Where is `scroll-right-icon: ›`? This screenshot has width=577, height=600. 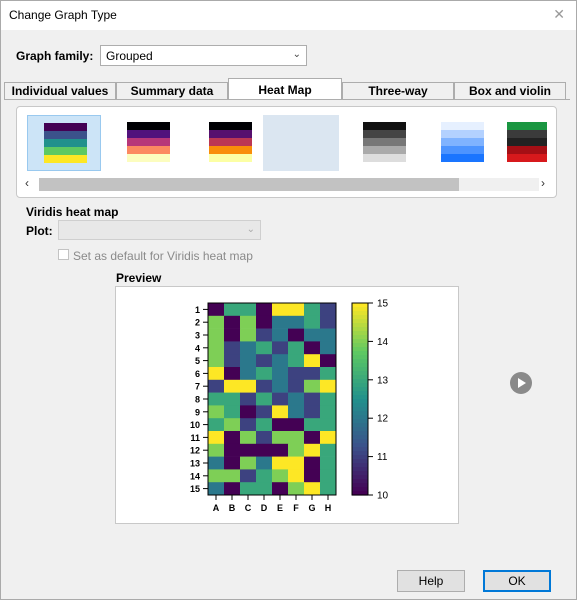
scroll-right-icon: › is located at coordinates (543, 183).